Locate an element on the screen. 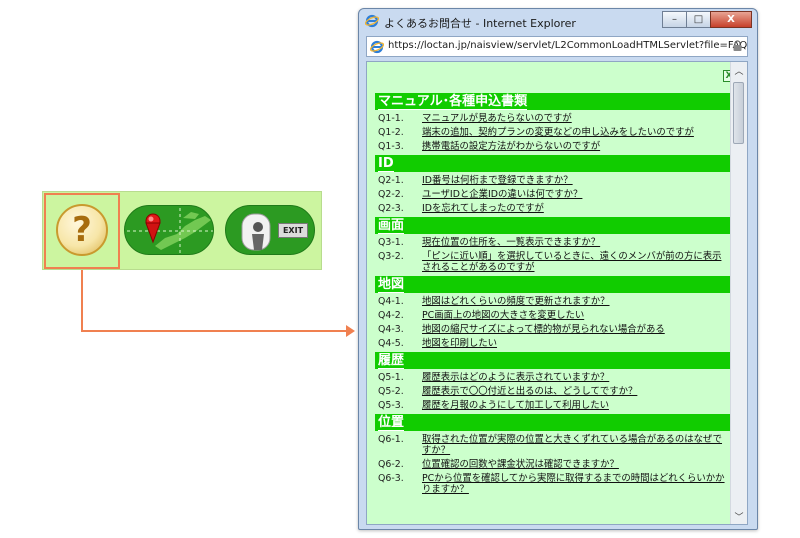  faq-item: Q4-3. 地図の縮尺サイズによって標的物が見られない場合がある is located at coordinates (553, 329).